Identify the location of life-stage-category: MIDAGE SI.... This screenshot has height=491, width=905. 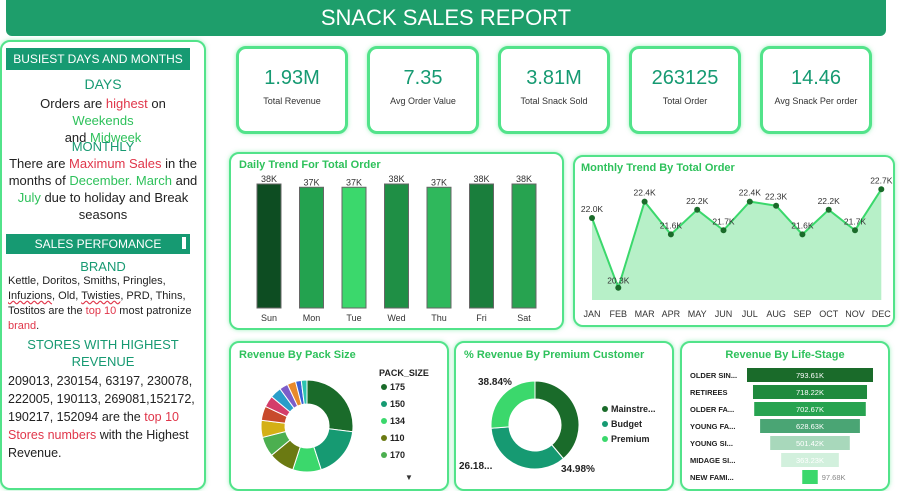
(712, 460).